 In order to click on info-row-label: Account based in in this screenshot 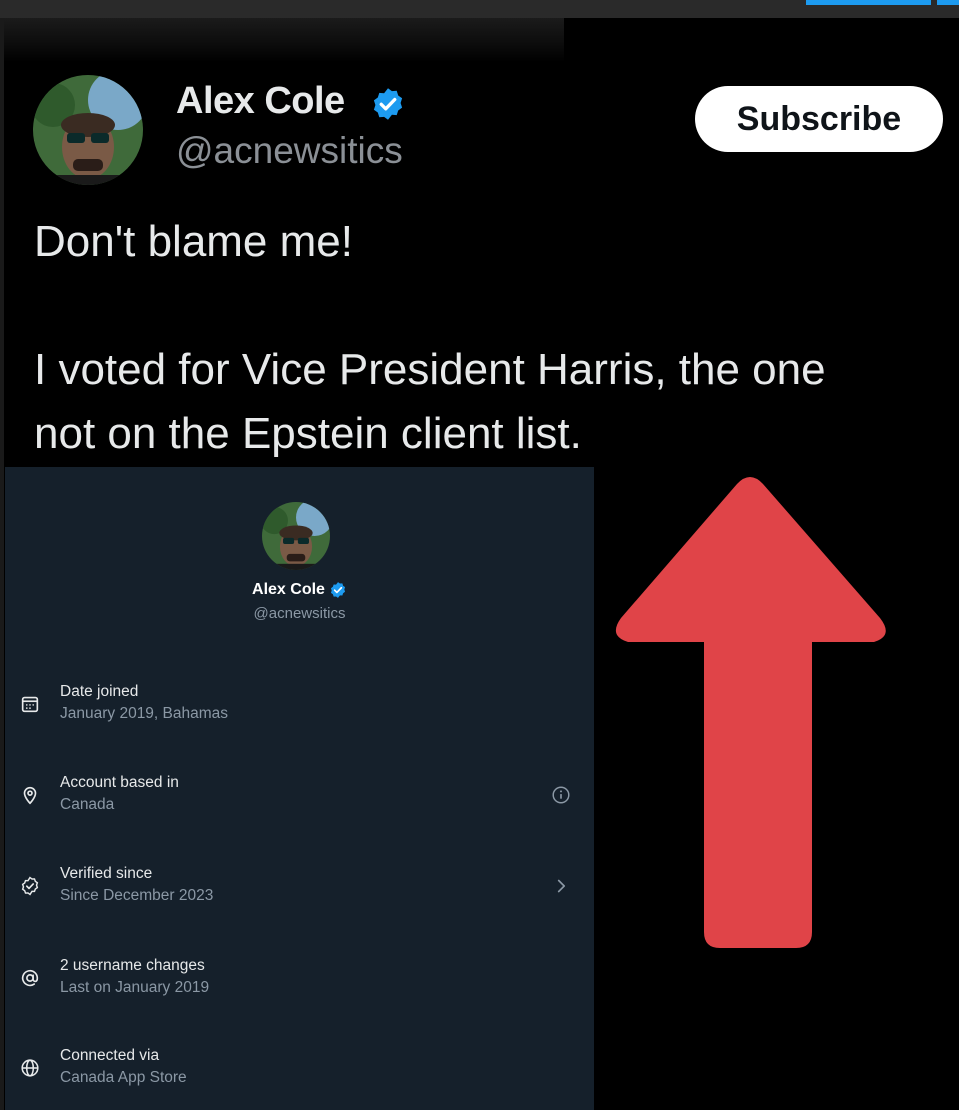, I will do `click(119, 782)`.